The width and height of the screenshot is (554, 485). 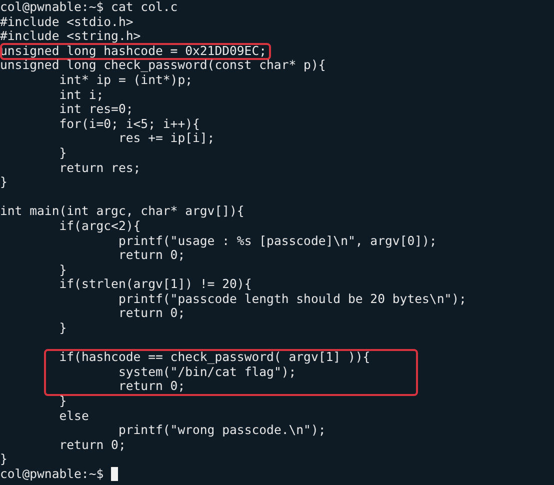 What do you see at coordinates (122, 211) in the screenshot?
I see `code-line: int main(int argc, char* argv[]){` at bounding box center [122, 211].